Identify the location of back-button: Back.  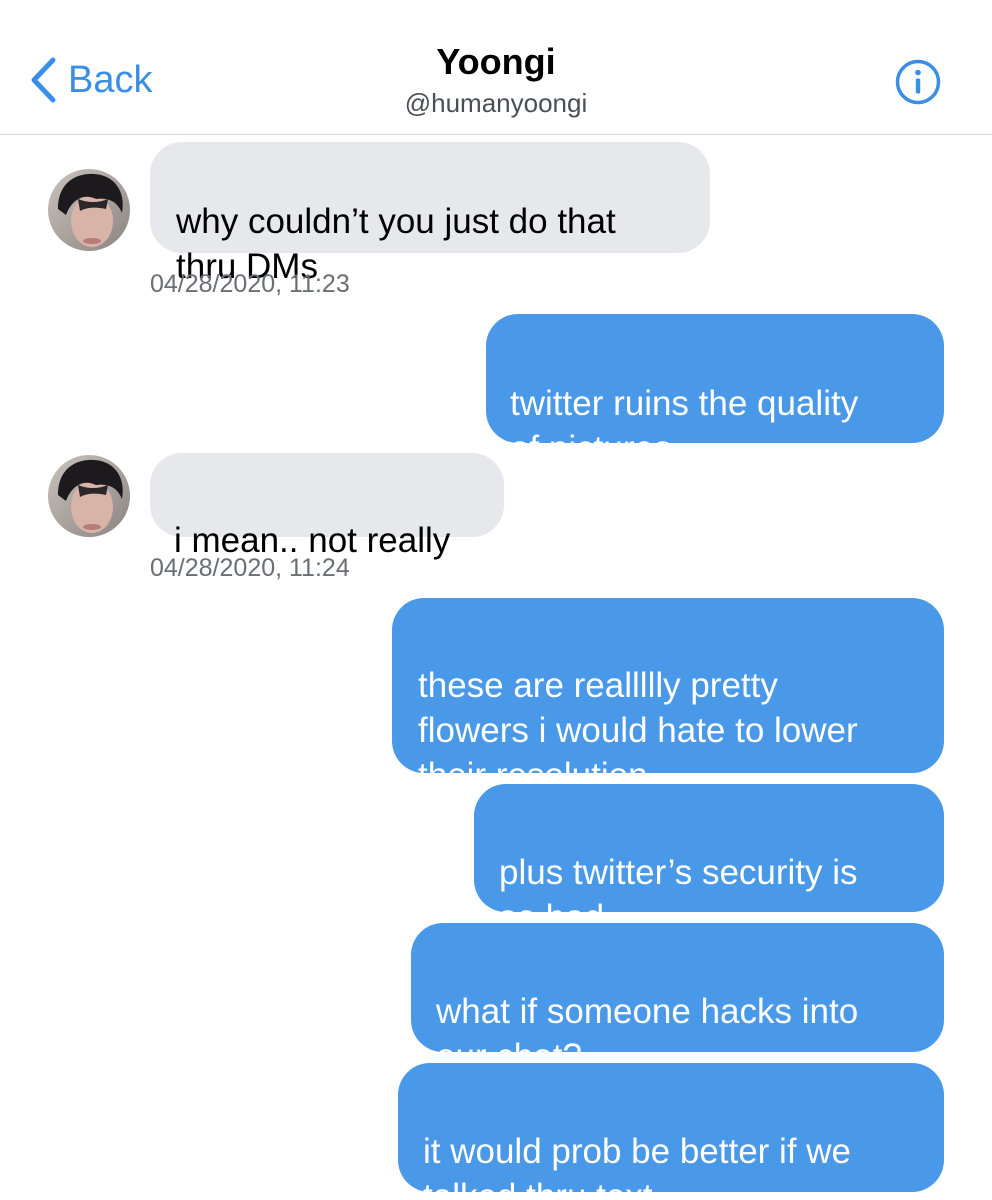
(90, 80).